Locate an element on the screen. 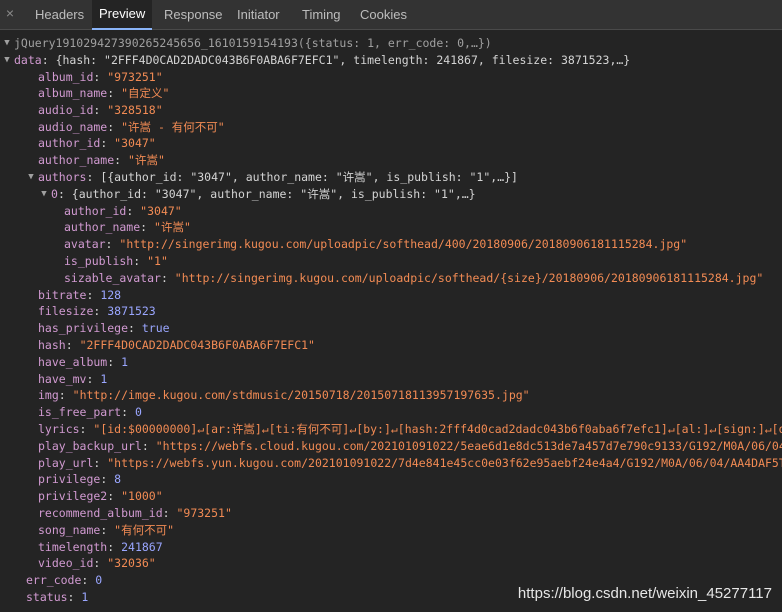 This screenshot has width=782, height=612. value-status: 1 is located at coordinates (85, 597).